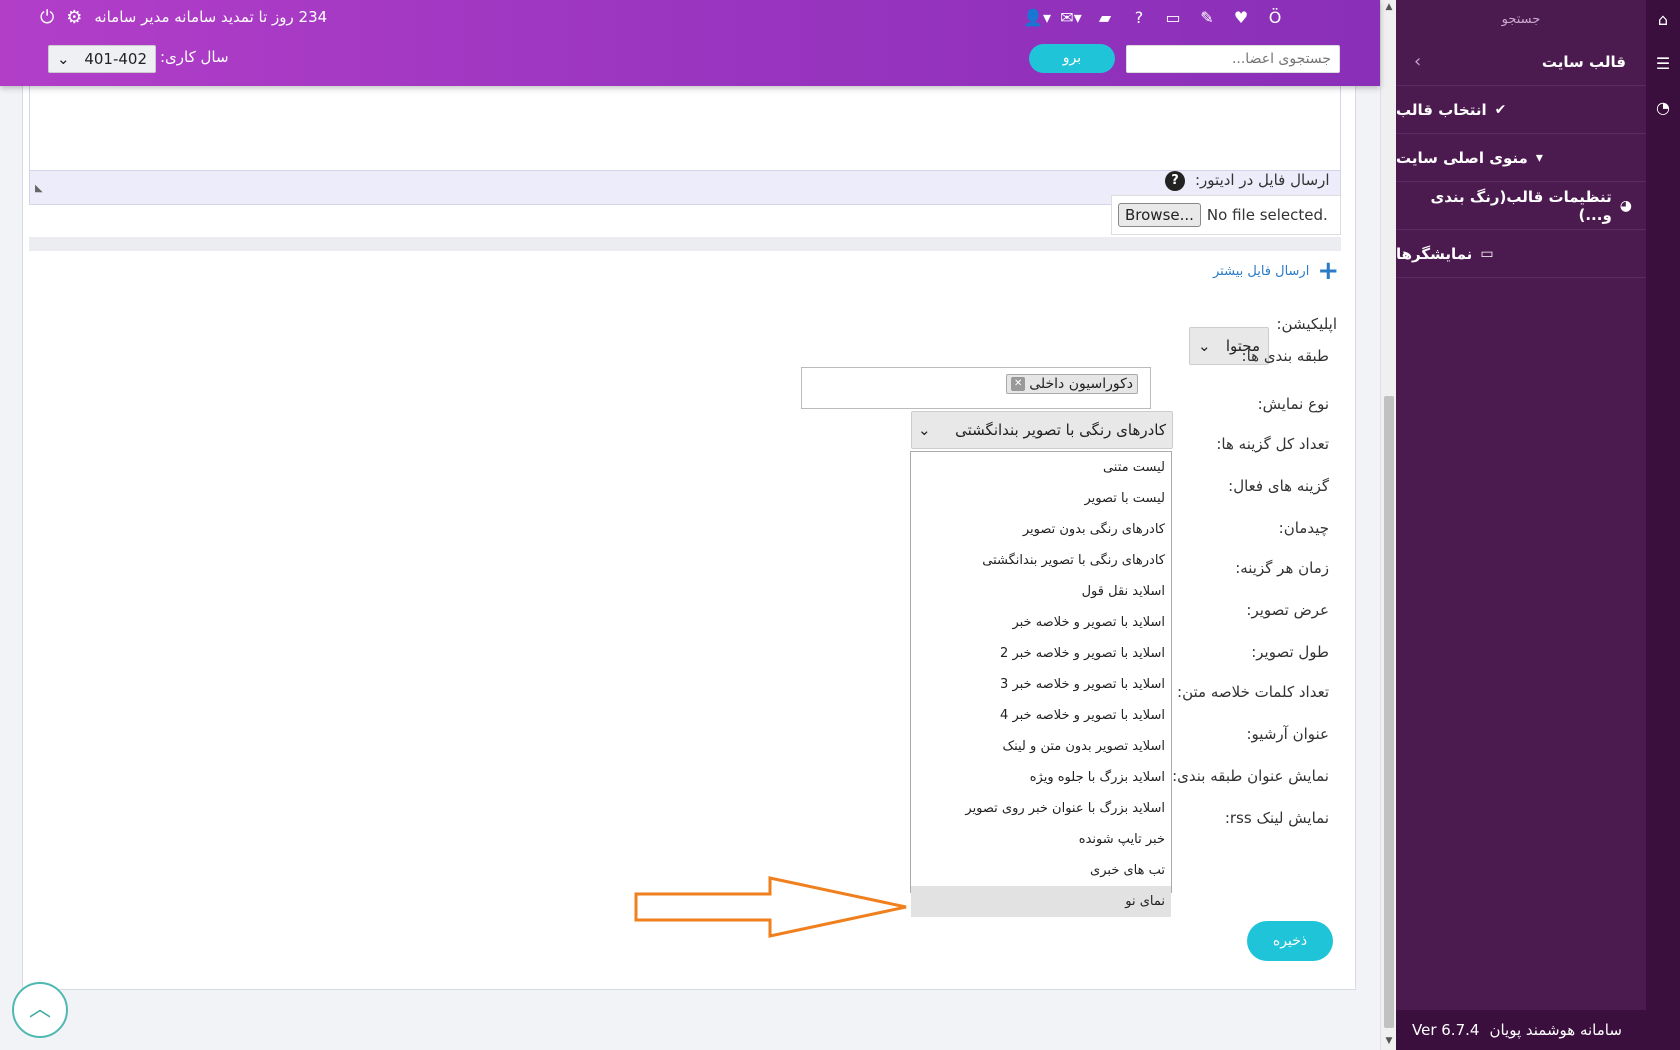 The height and width of the screenshot is (1050, 1680). I want to click on file-status: No file selected., so click(1267, 215).